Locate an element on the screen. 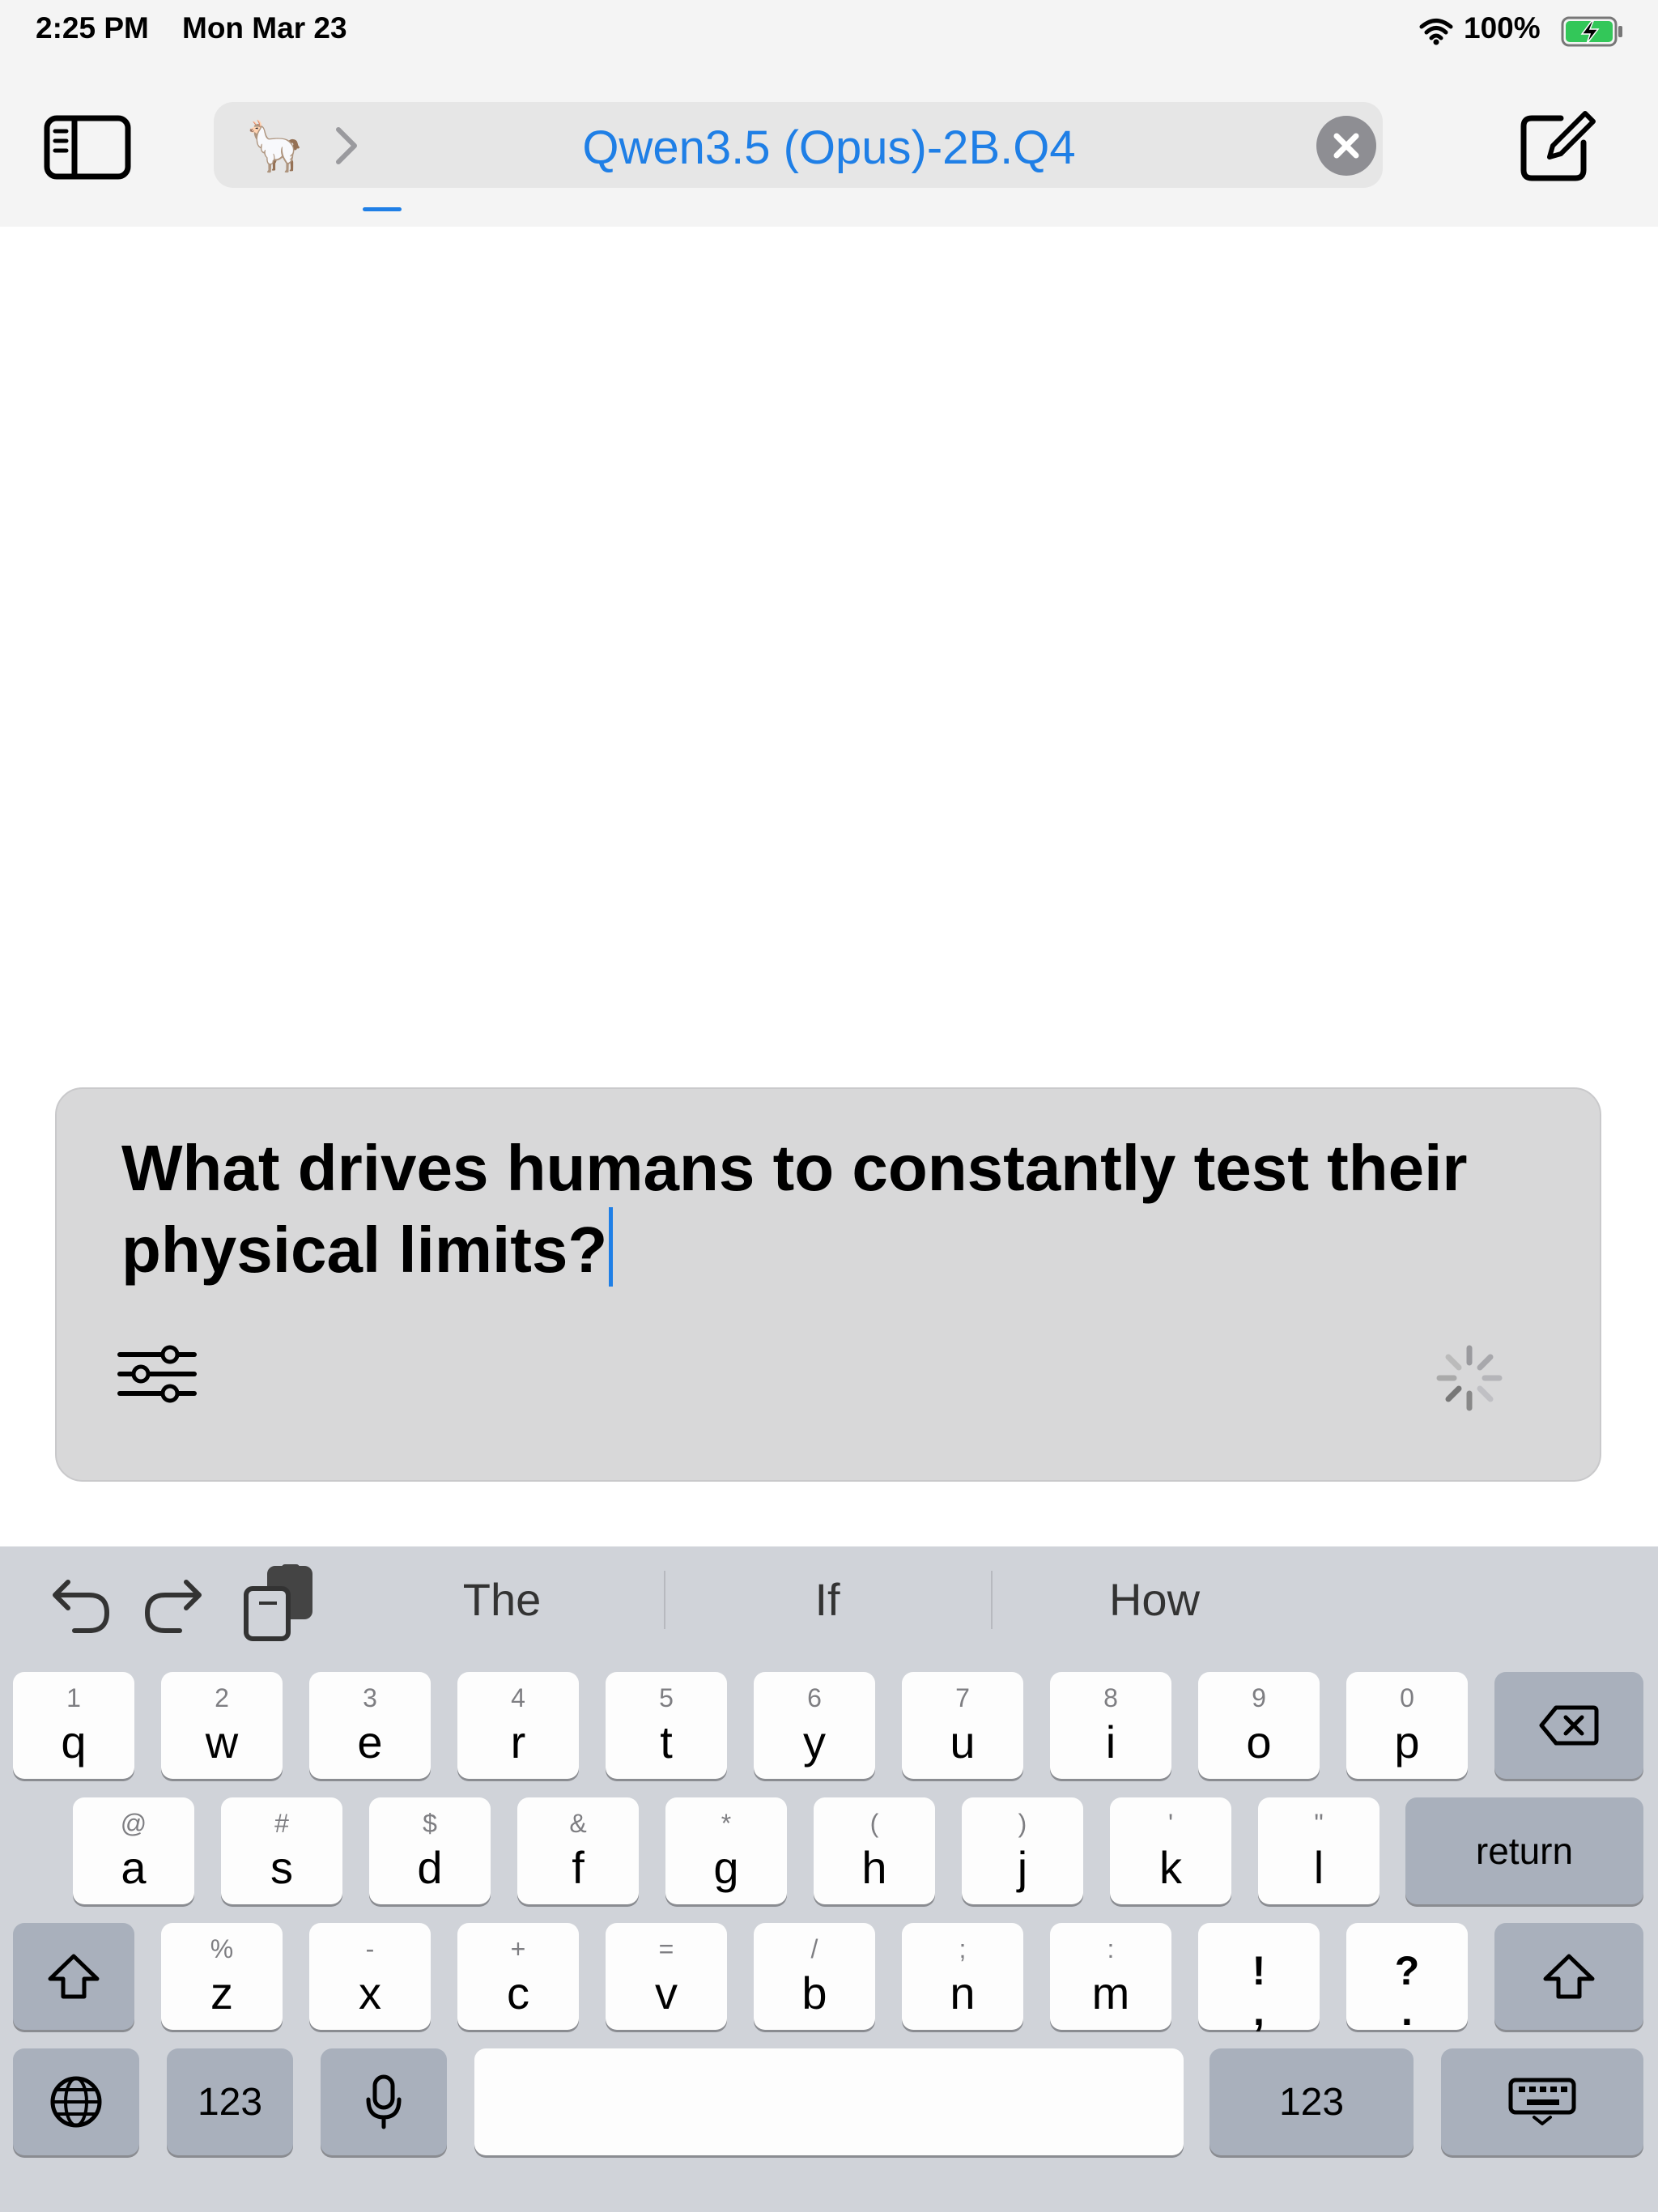 Image resolution: width=1658 pixels, height=2212 pixels. nav-bar: 🦙 Qwen3.5 (Opus)-2B.Q4 is located at coordinates (829, 146).